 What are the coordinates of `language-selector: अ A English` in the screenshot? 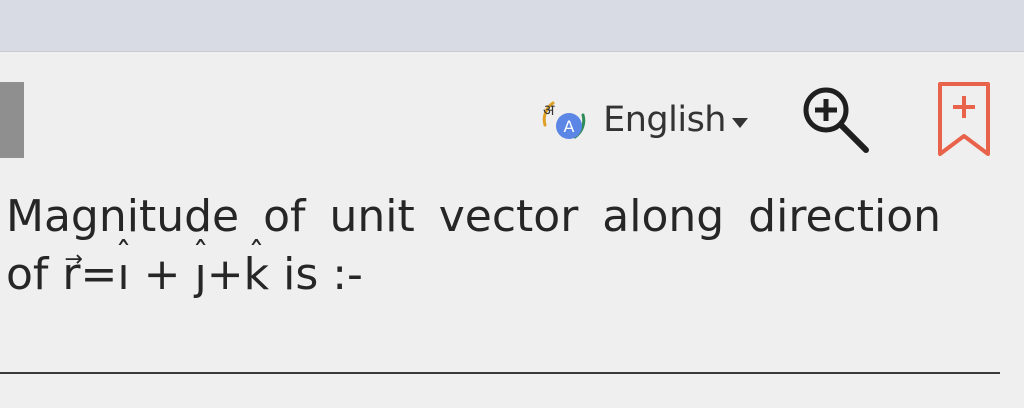 It's located at (641, 120).